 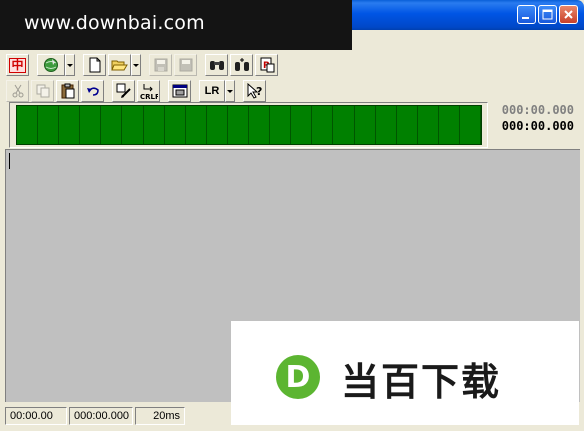 What do you see at coordinates (114, 23) in the screenshot?
I see `watermark-text: www.downbai.com` at bounding box center [114, 23].